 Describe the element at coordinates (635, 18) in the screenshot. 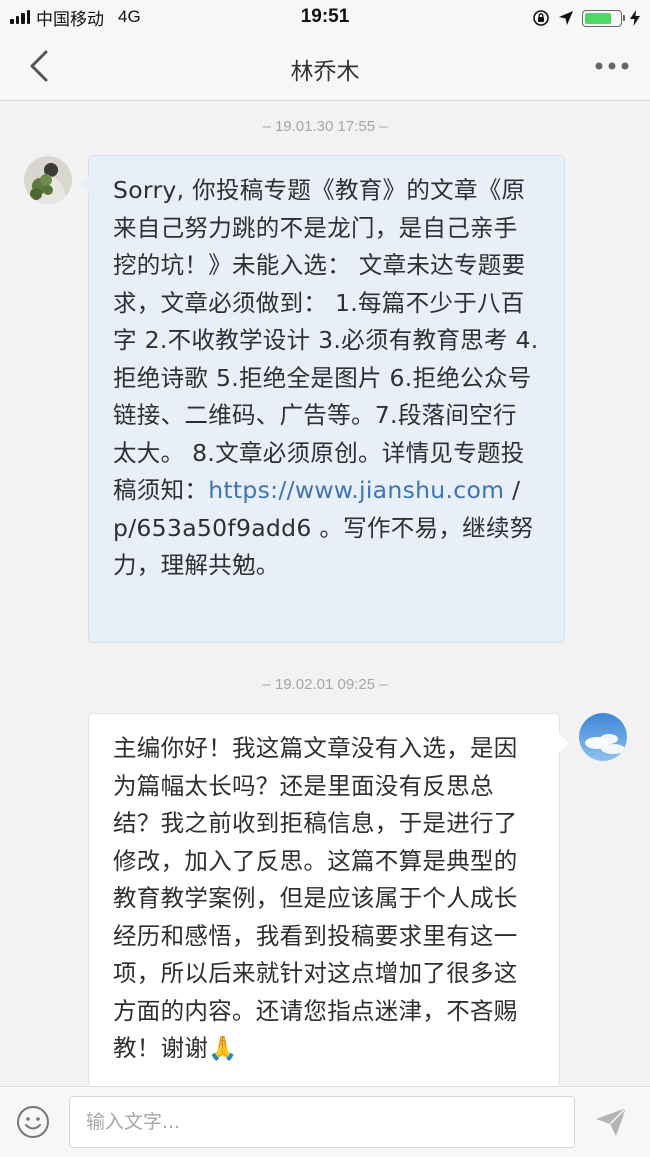

I see `charging-icon` at that location.